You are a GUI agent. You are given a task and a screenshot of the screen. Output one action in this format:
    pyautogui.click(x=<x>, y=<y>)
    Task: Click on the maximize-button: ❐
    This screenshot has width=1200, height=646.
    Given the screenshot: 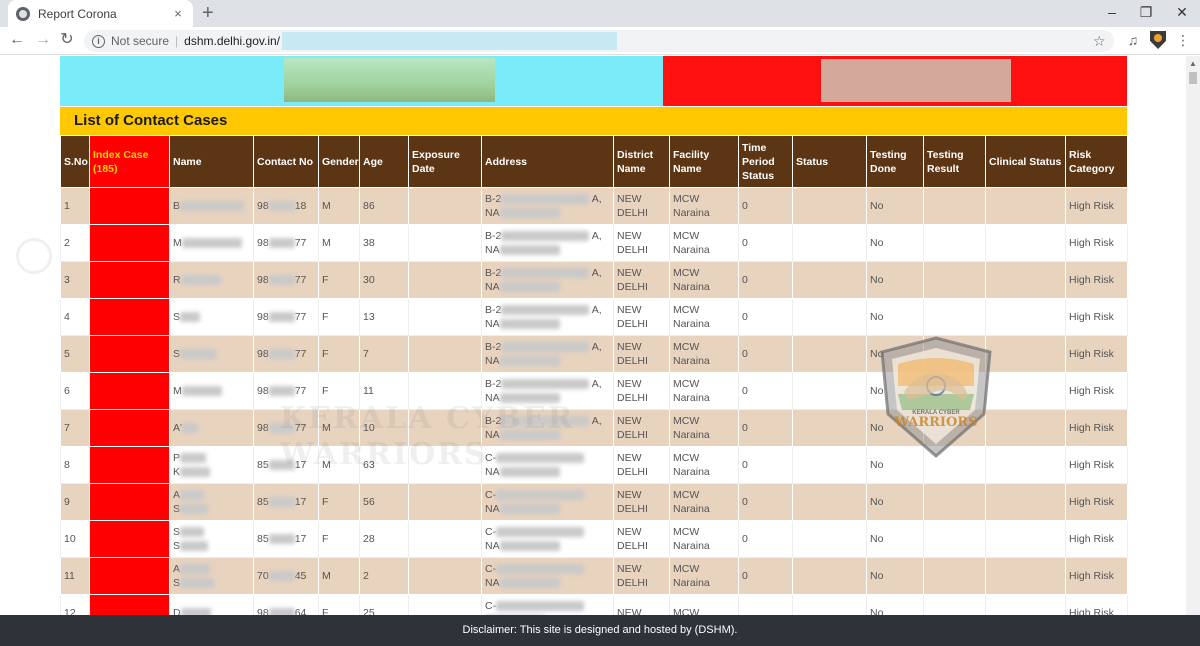 What is the action you would take?
    pyautogui.click(x=1146, y=12)
    